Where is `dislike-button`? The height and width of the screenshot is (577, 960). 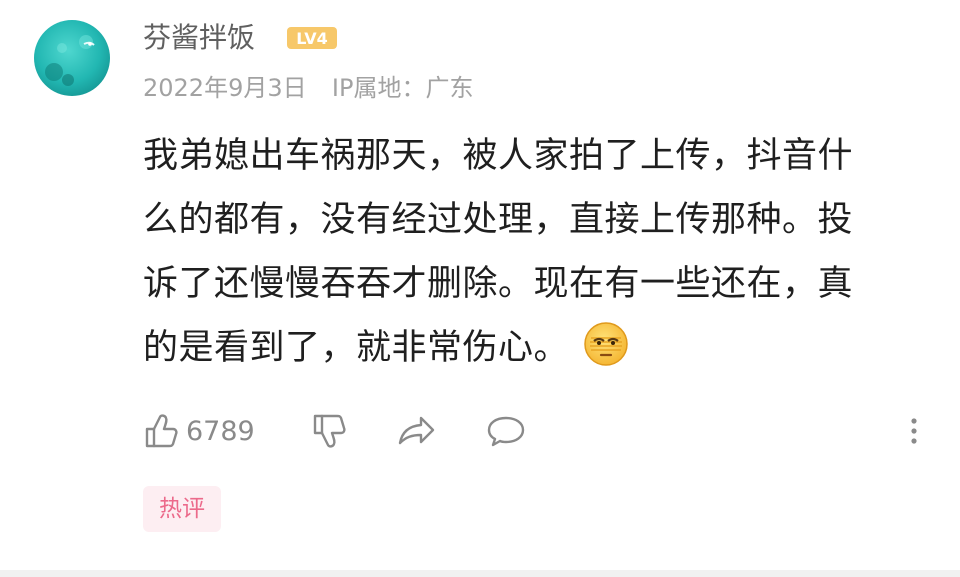 dislike-button is located at coordinates (329, 431).